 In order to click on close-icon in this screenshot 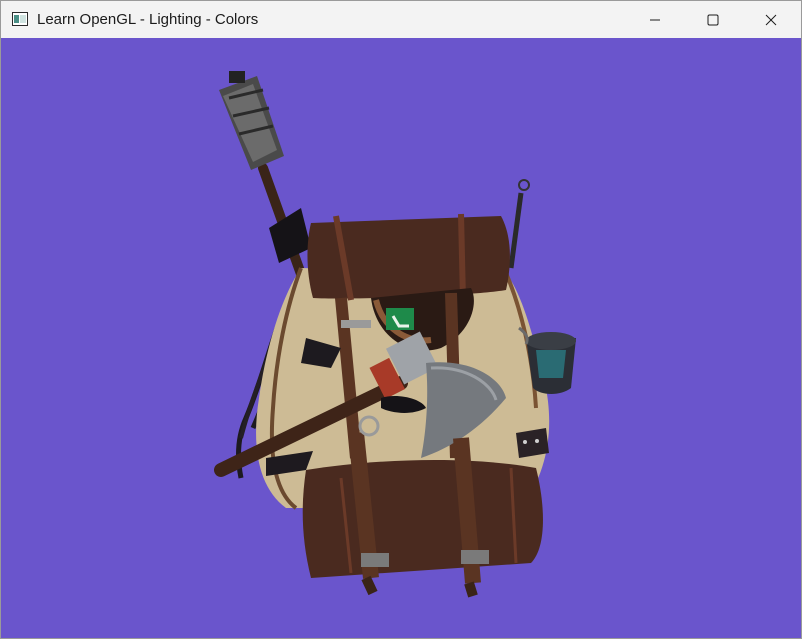, I will do `click(771, 19)`.